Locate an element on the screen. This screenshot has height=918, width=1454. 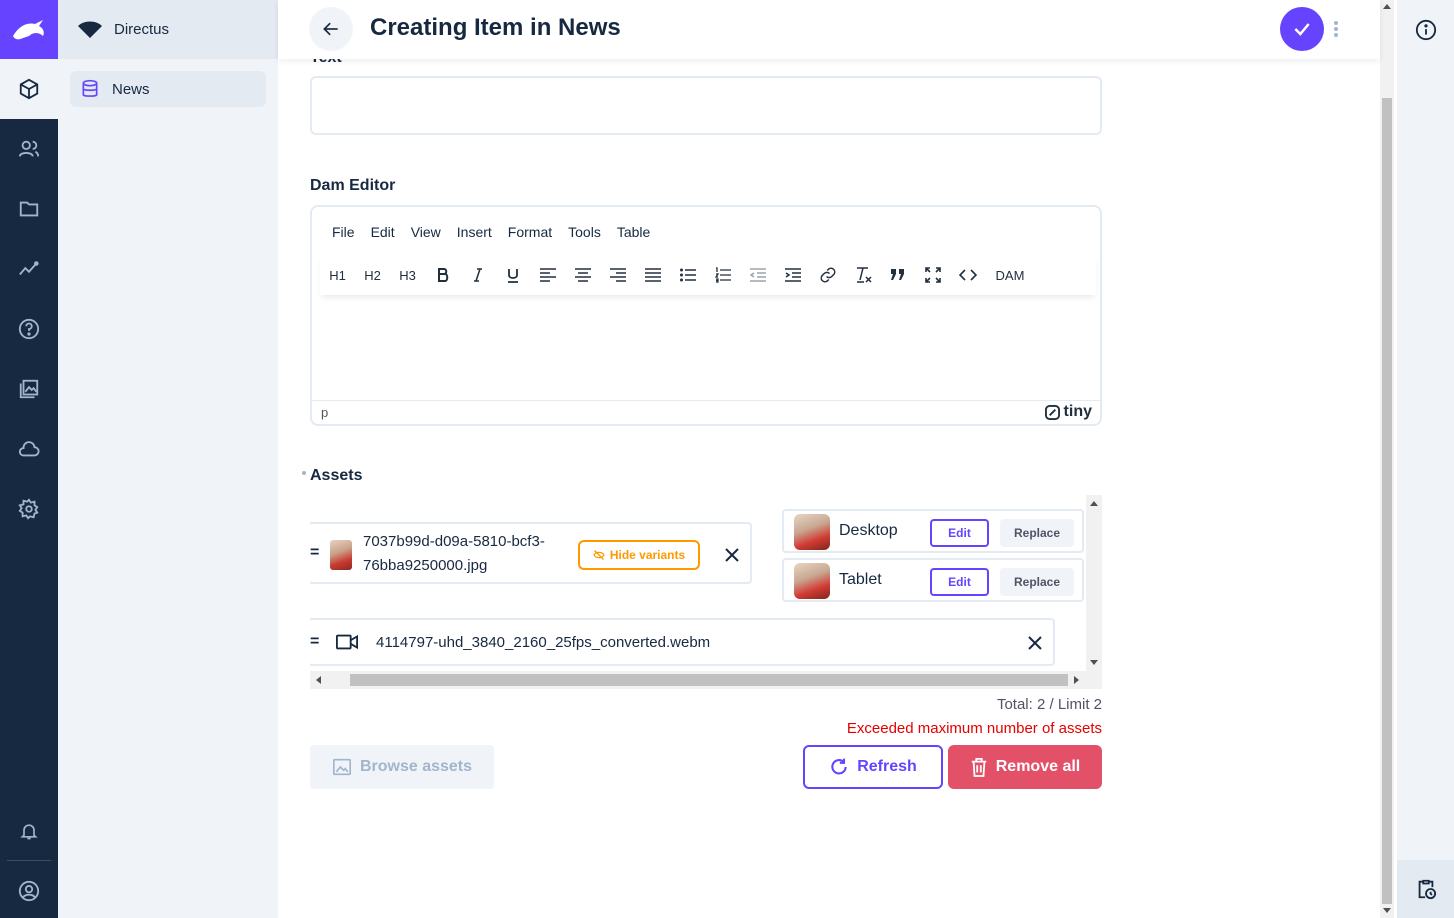
more-options-button is located at coordinates (1336, 29).